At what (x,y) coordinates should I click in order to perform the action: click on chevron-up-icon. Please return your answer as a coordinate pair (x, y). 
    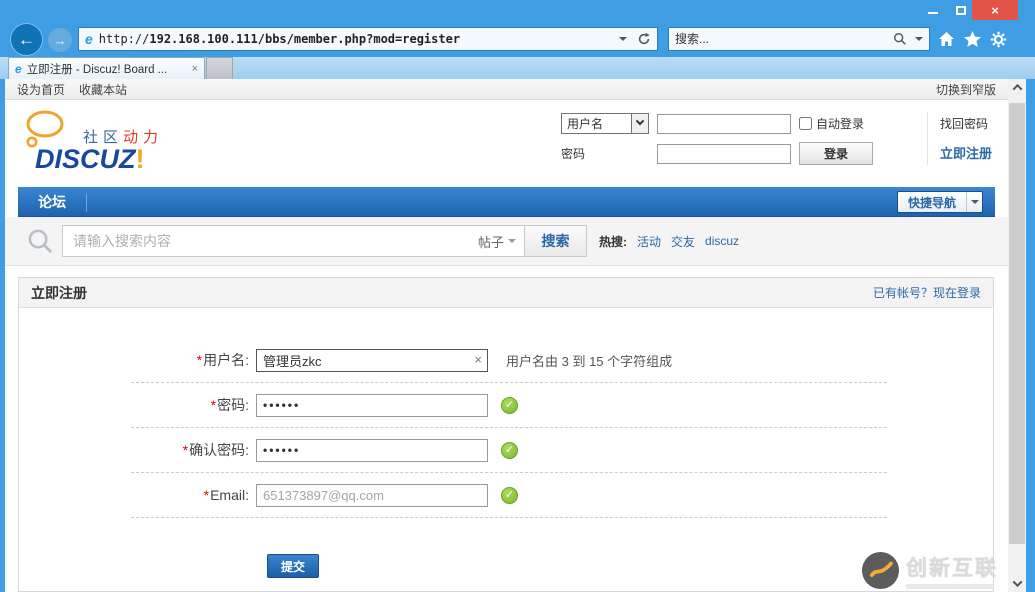
    Looking at the image, I should click on (1017, 88).